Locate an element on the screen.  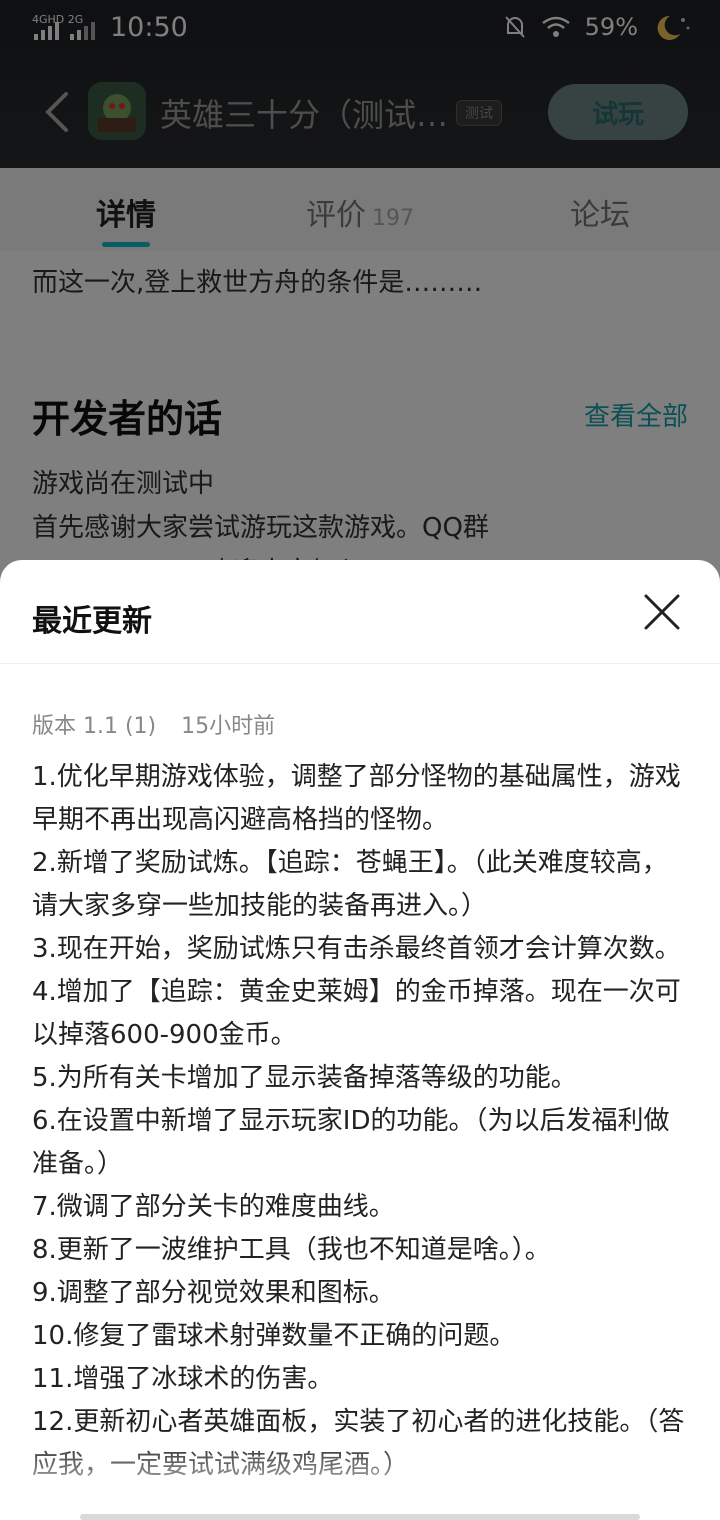
note-item: 11.增强了冰球术的伤害。 is located at coordinates (183, 1379).